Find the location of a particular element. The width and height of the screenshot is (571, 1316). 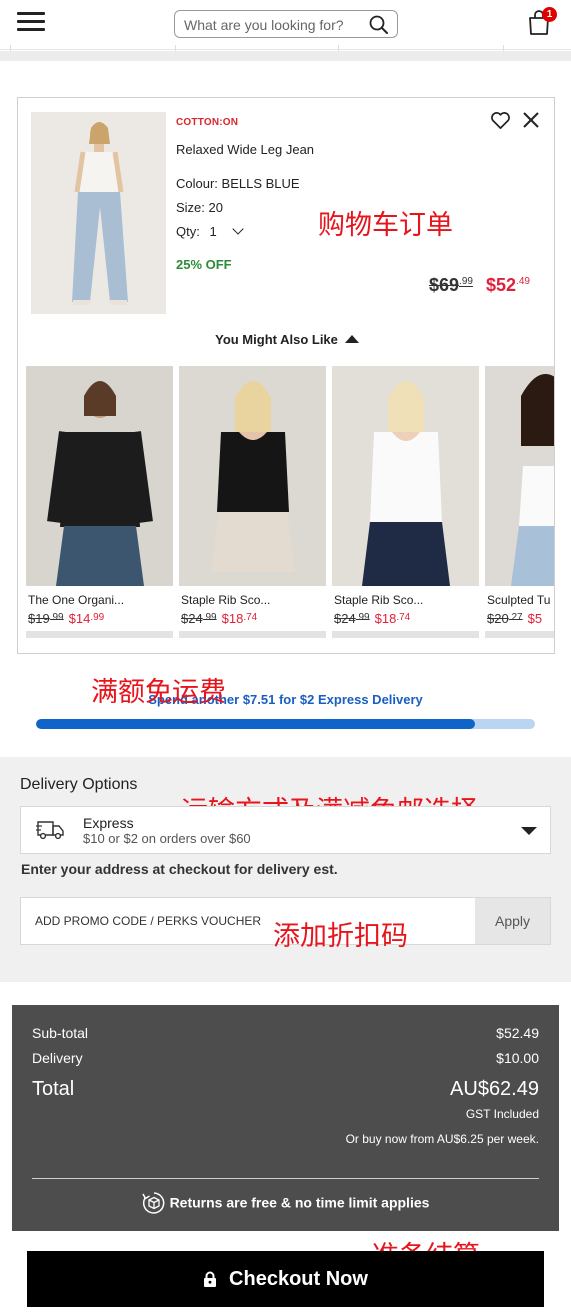

quantity-selector: Qty: 1 is located at coordinates (210, 231).